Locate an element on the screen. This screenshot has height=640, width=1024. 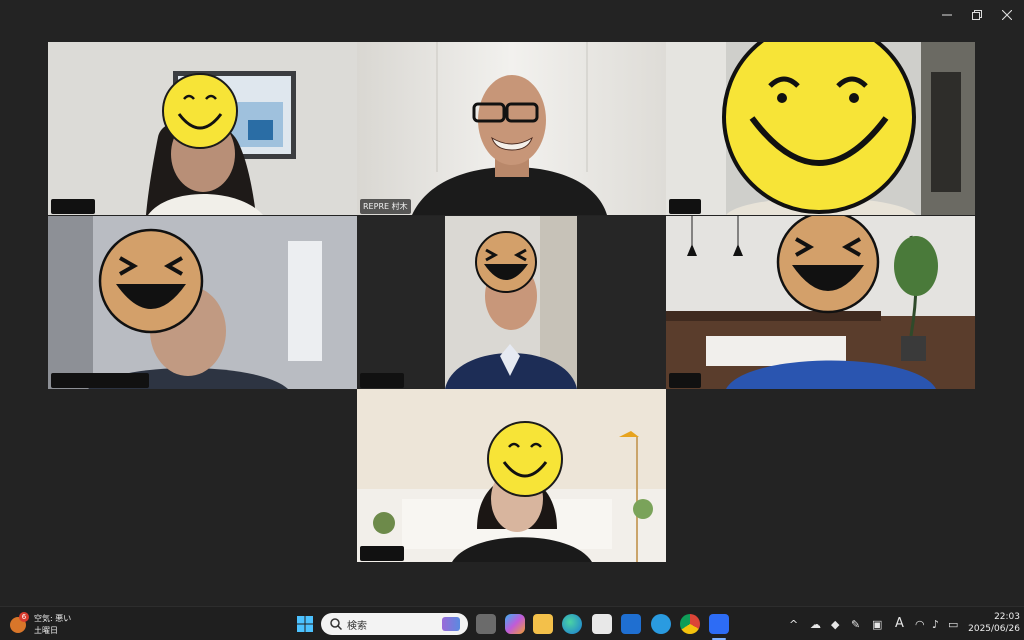
restore-icon is located at coordinates (977, 15).